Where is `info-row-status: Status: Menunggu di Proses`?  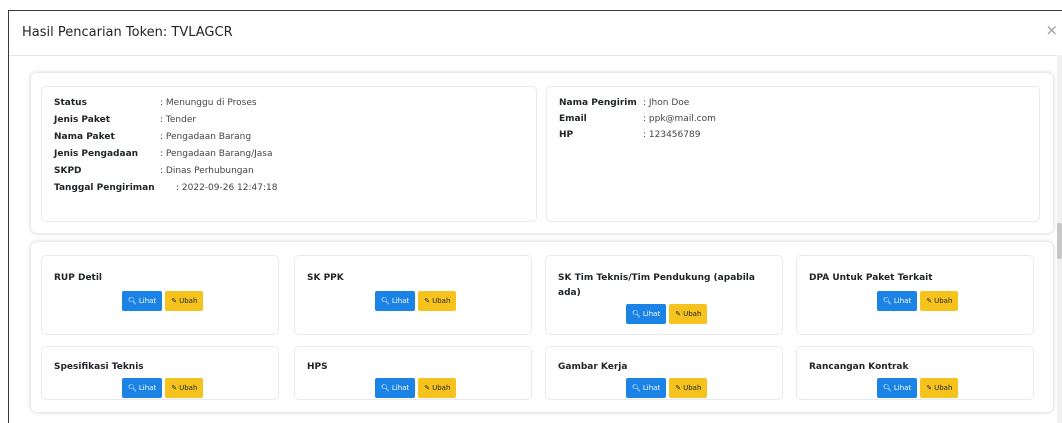 info-row-status: Status: Menunggu di Proses is located at coordinates (155, 103).